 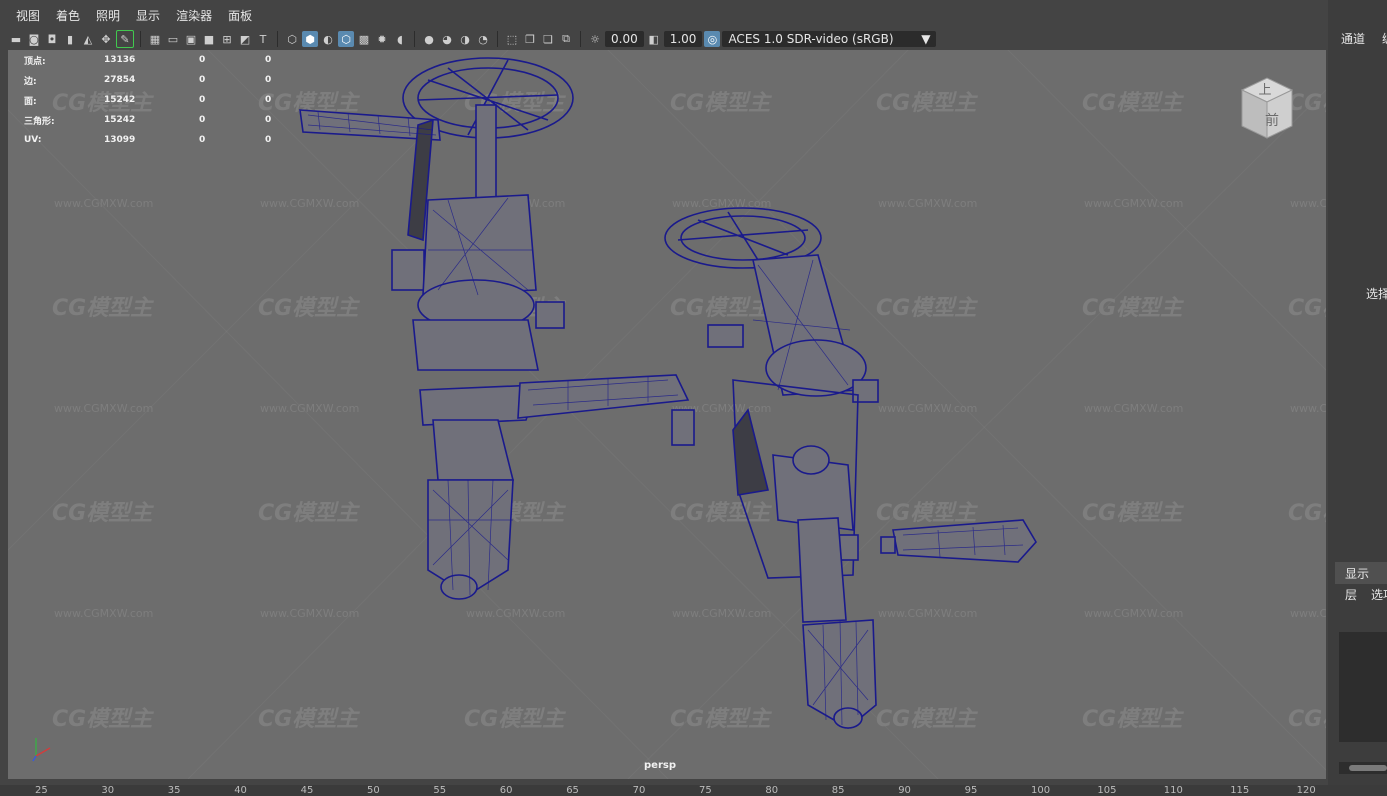 What do you see at coordinates (654, 39) in the screenshot?
I see `gamma-icon: ◧` at bounding box center [654, 39].